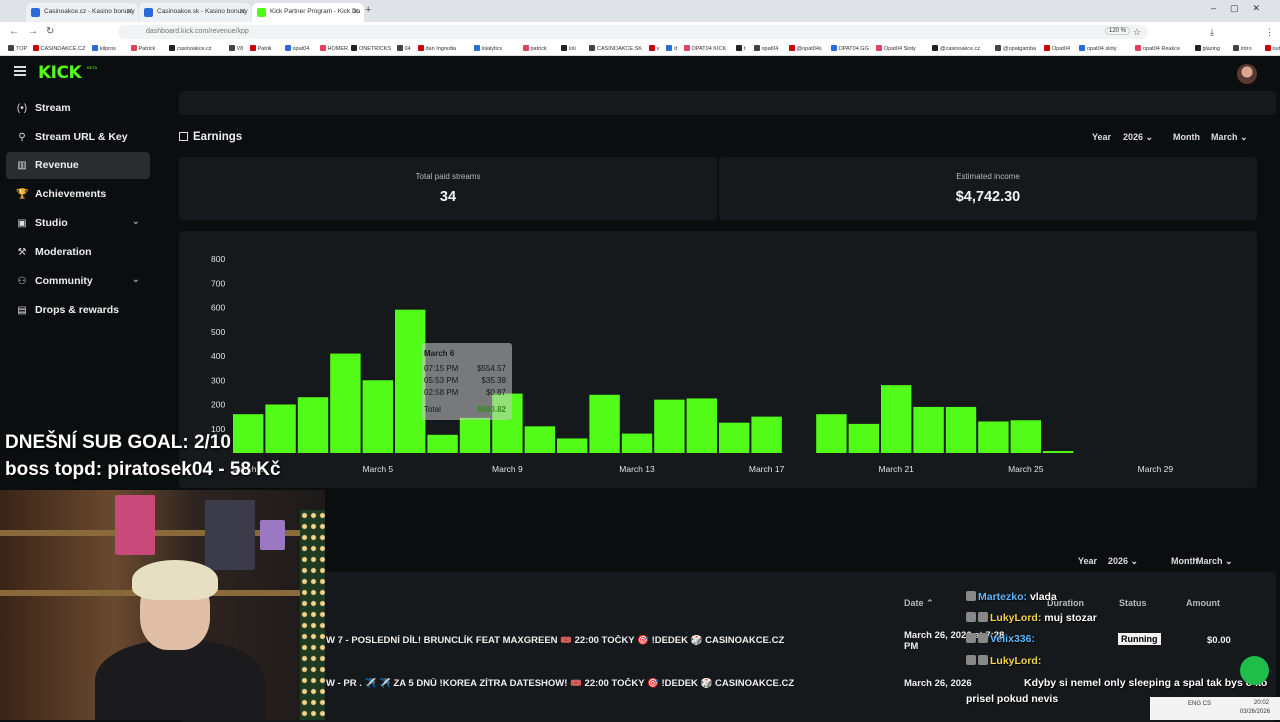  I want to click on bookmark-item: TOP, so click(17, 48).